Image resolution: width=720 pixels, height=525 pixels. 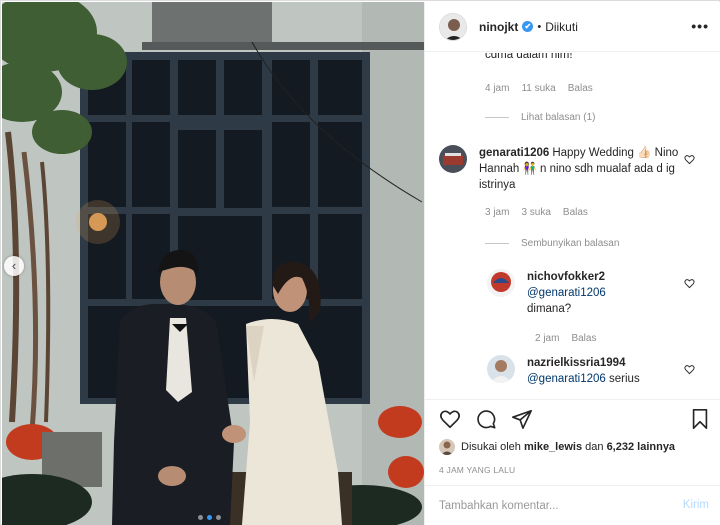 I want to click on reply-item: nichovfokker2 @genarati1206 dimana?, so click(x=587, y=293).